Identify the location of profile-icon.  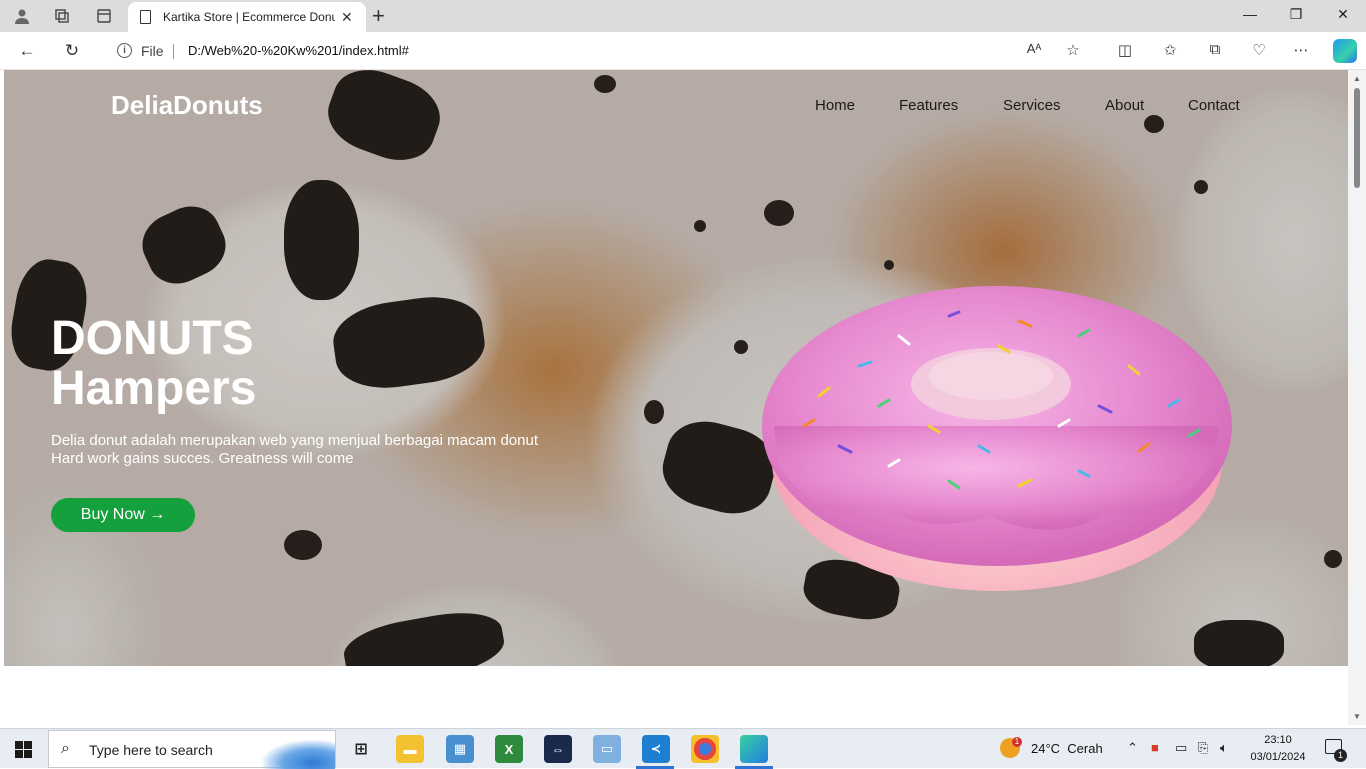
(22, 16).